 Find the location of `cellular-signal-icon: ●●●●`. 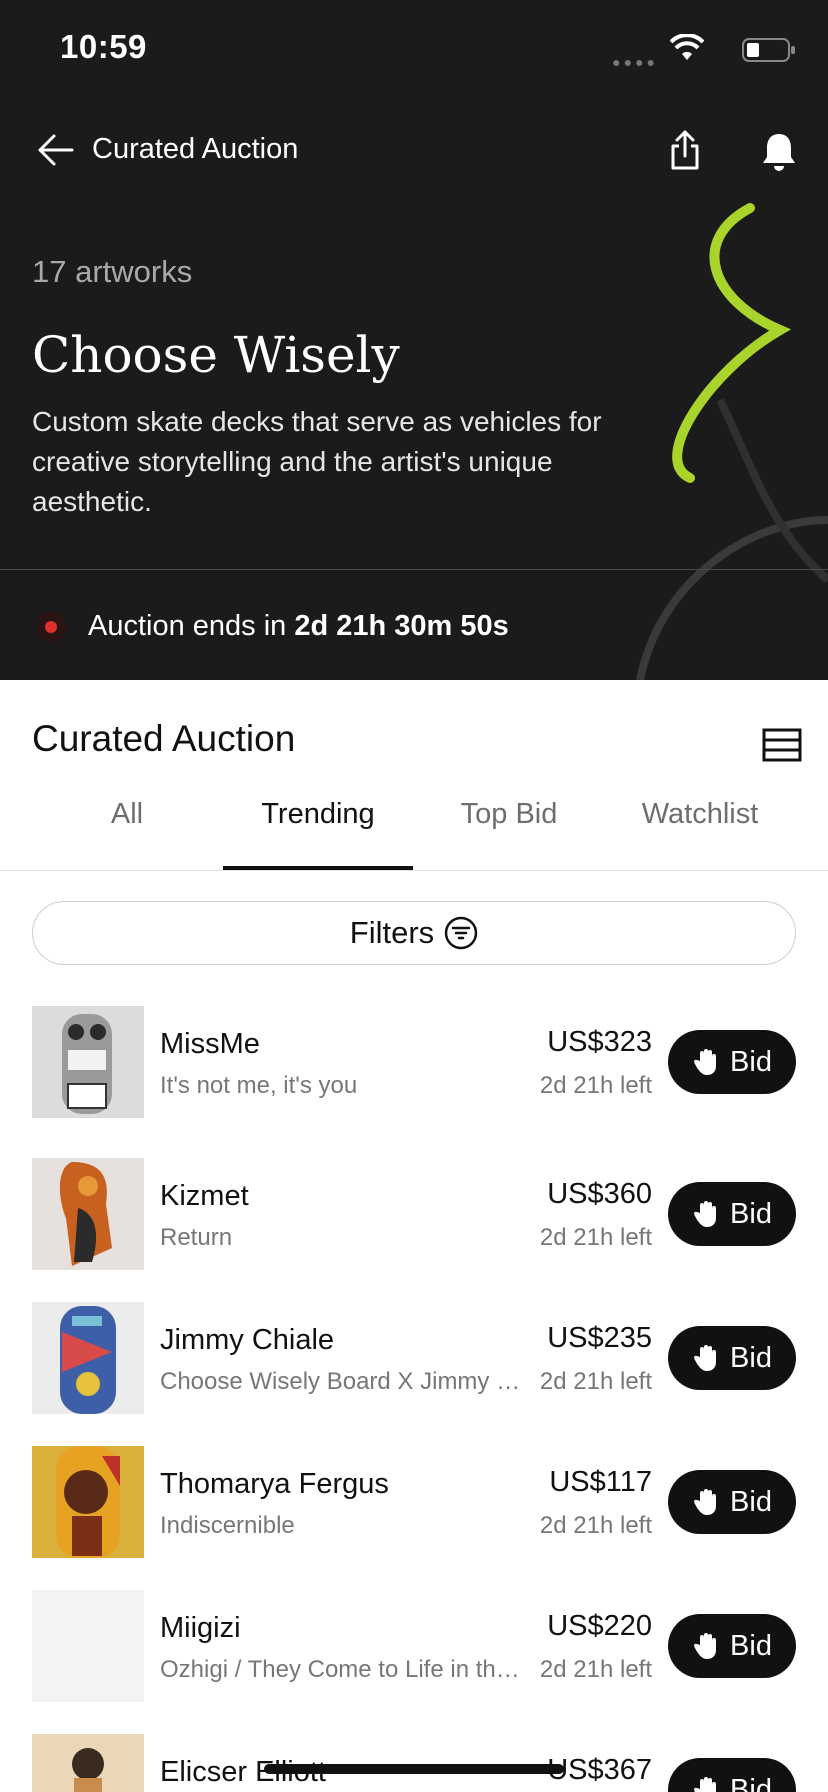

cellular-signal-icon: ●●●● is located at coordinates (635, 62).